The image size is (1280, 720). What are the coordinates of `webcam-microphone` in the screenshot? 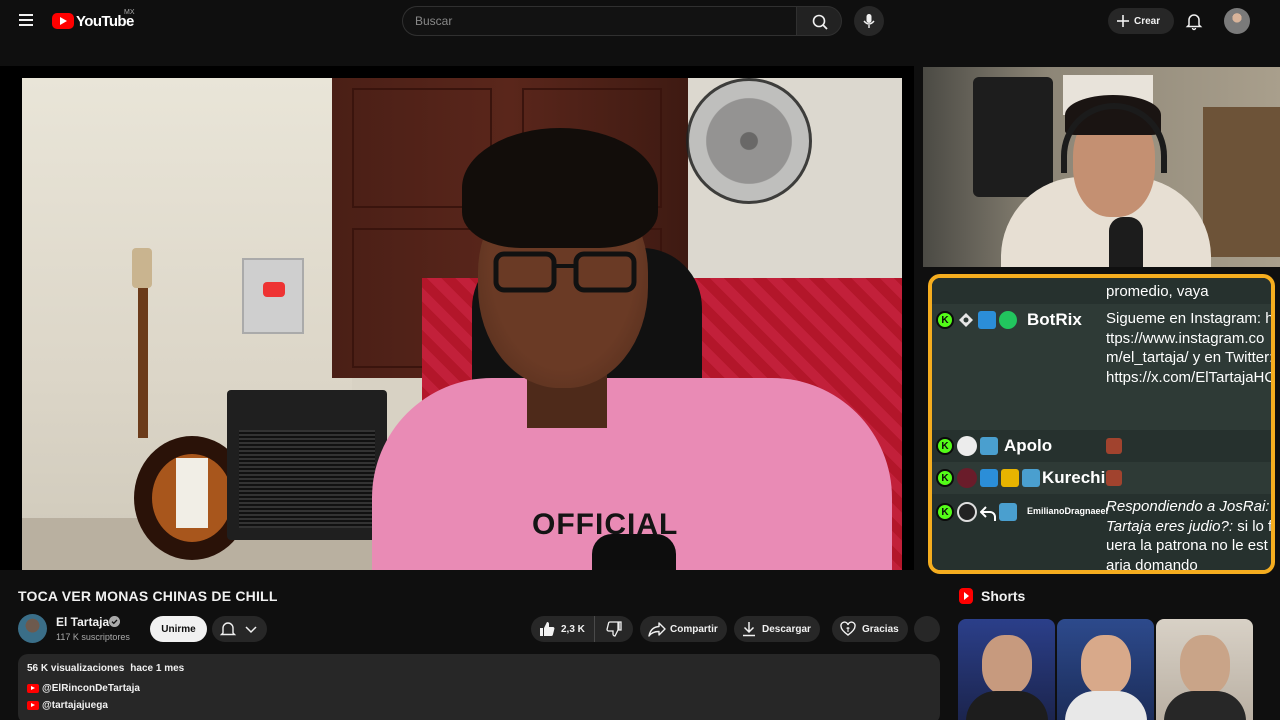 It's located at (1126, 242).